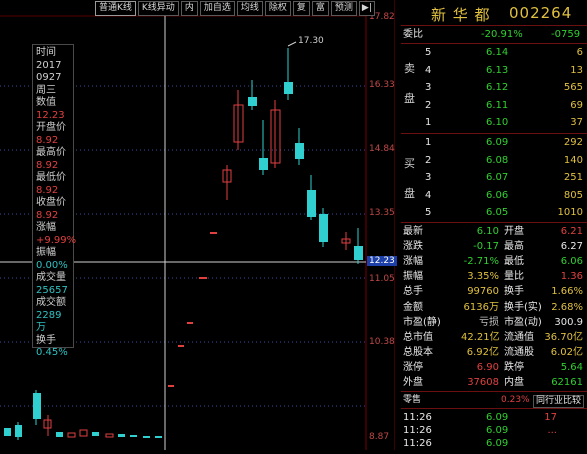 Image resolution: width=587 pixels, height=454 pixels. Describe the element at coordinates (559, 401) in the screenshot. I see `industry-compare-button: 同行业比较` at that location.